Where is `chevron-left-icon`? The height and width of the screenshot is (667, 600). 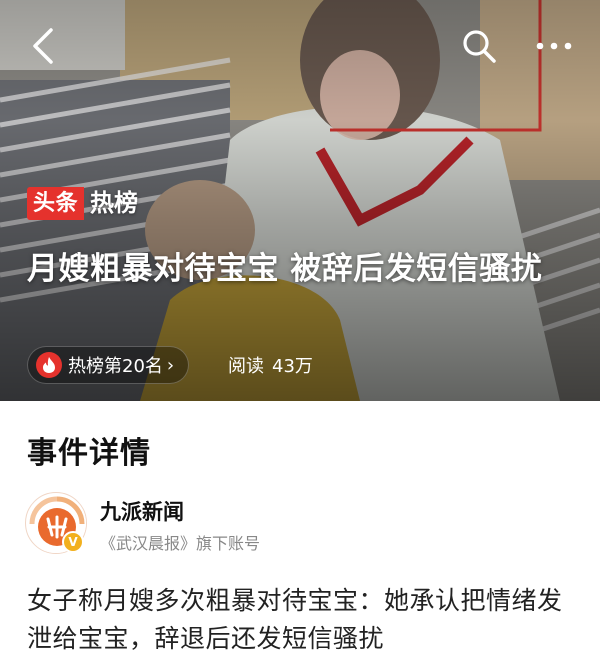
chevron-left-icon is located at coordinates (43, 46).